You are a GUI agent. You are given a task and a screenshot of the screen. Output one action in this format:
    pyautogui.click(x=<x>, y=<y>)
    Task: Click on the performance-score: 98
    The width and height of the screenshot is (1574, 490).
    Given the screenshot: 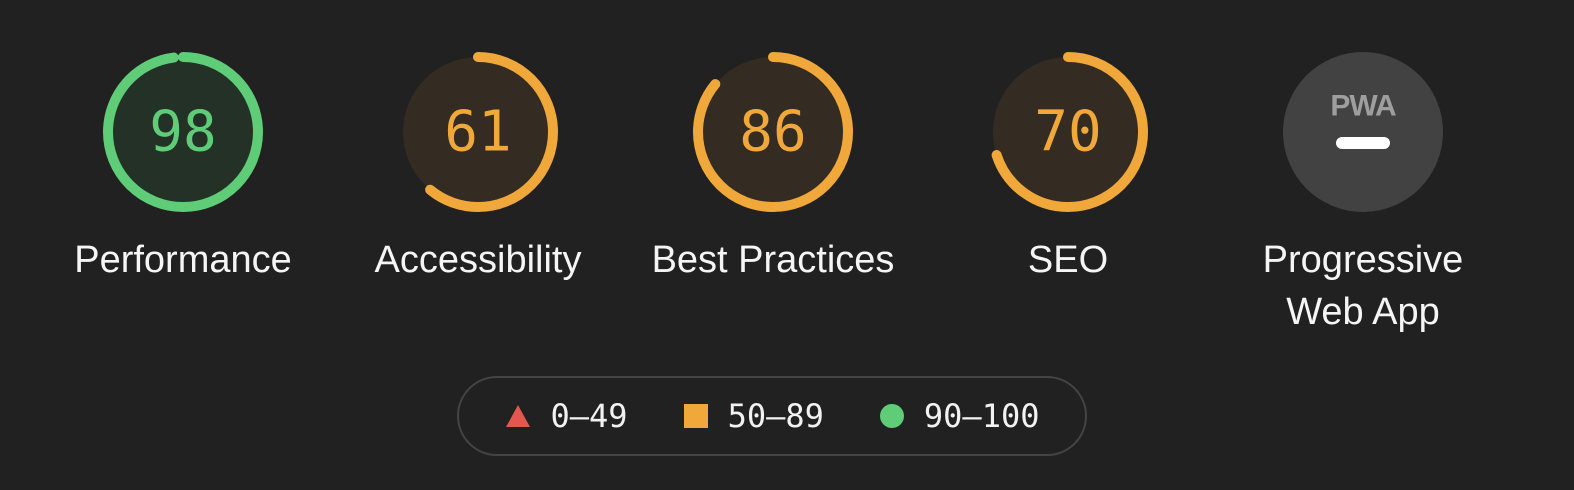 What is the action you would take?
    pyautogui.click(x=182, y=132)
    